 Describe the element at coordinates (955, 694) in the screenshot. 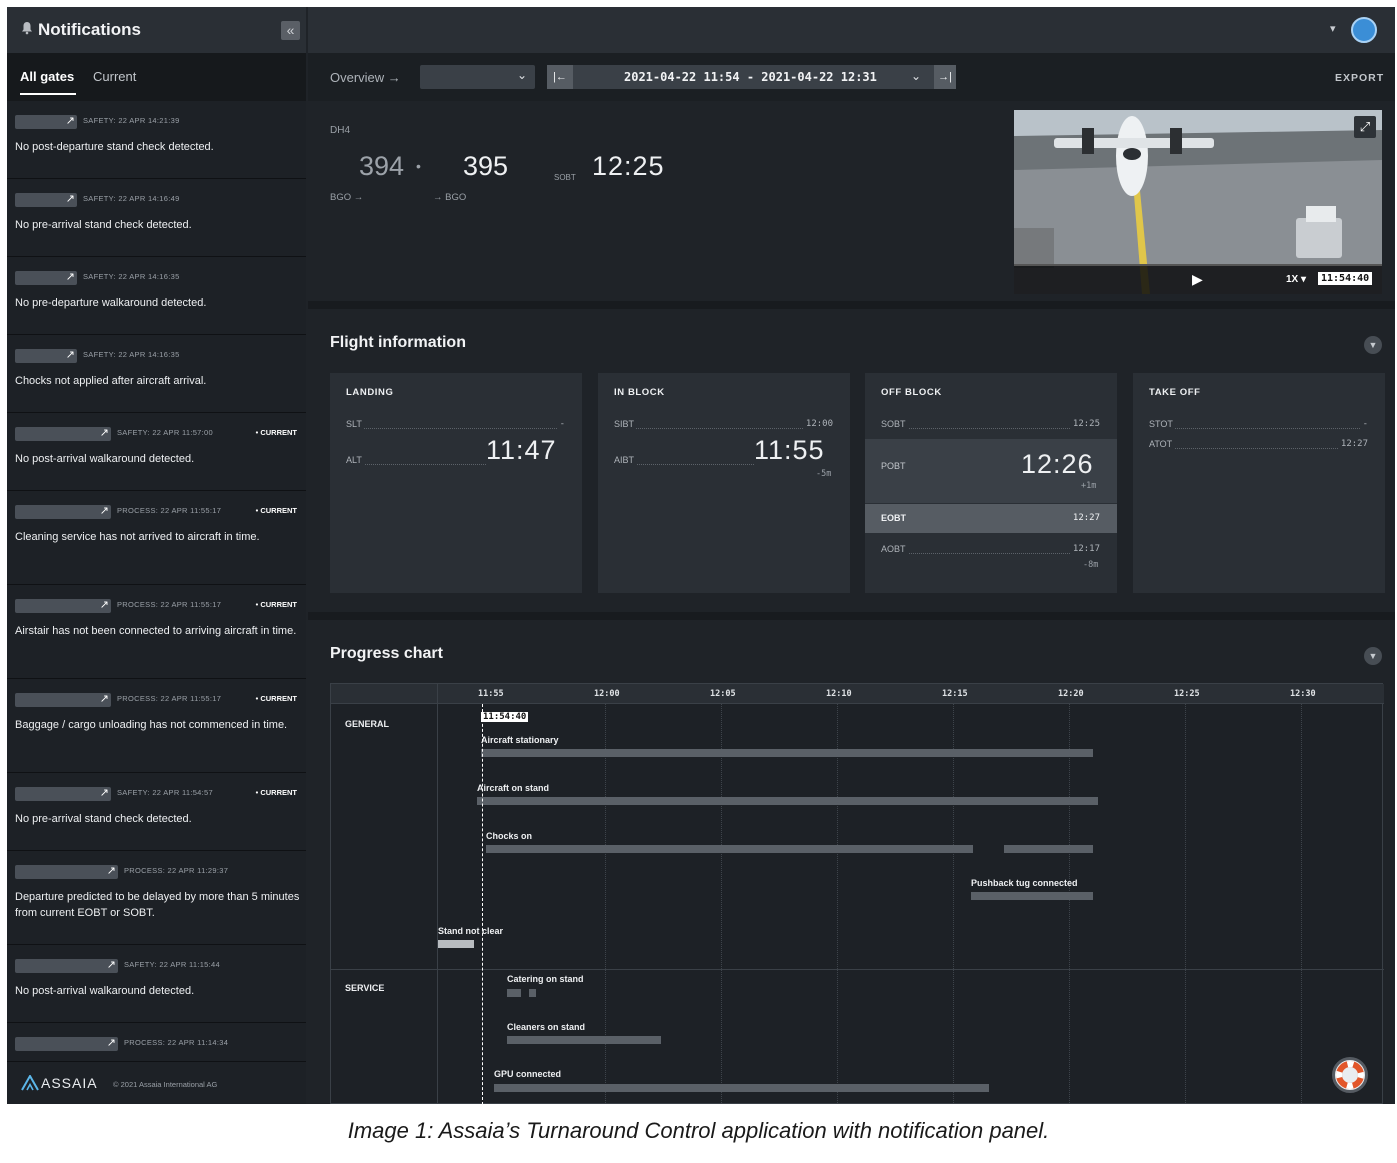

I see `time-tick-label: 12:15` at that location.